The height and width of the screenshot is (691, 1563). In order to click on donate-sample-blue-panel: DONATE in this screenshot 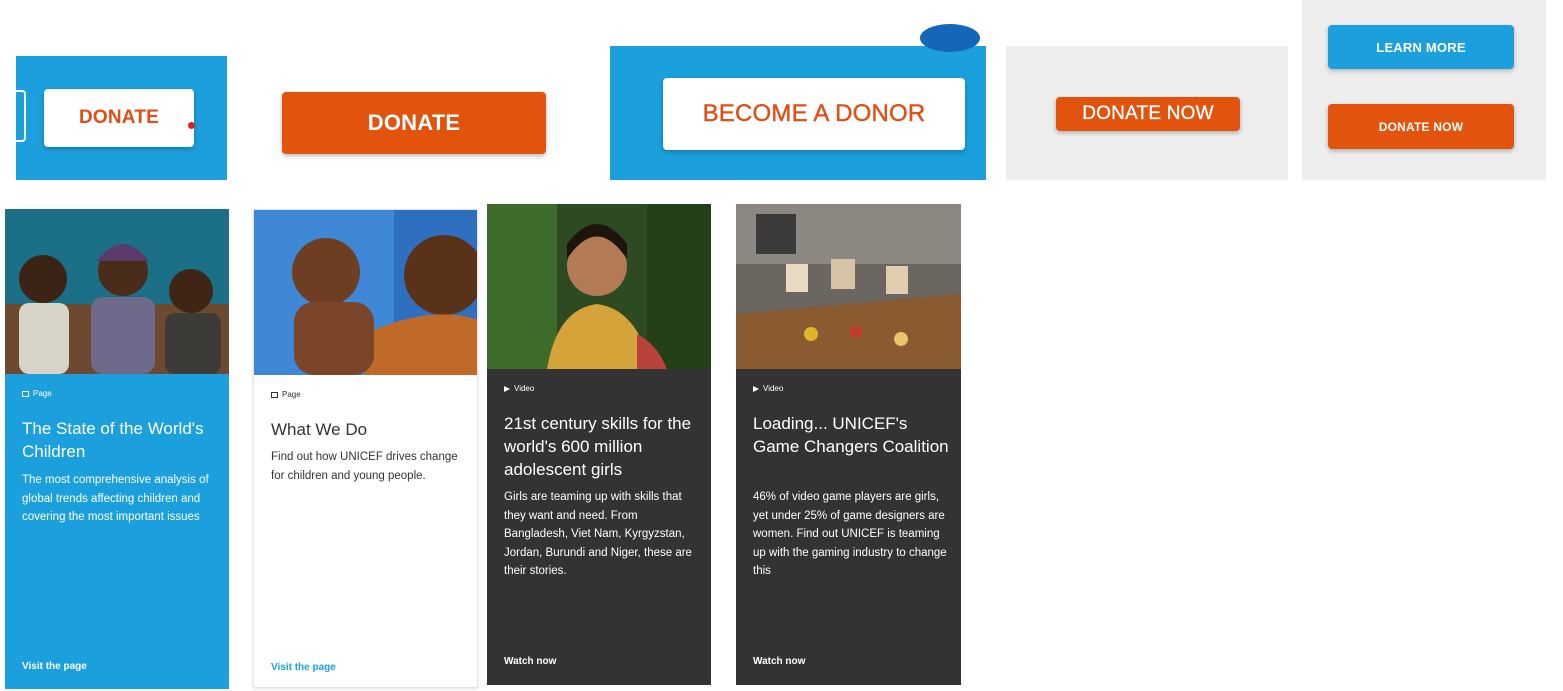, I will do `click(118, 118)`.